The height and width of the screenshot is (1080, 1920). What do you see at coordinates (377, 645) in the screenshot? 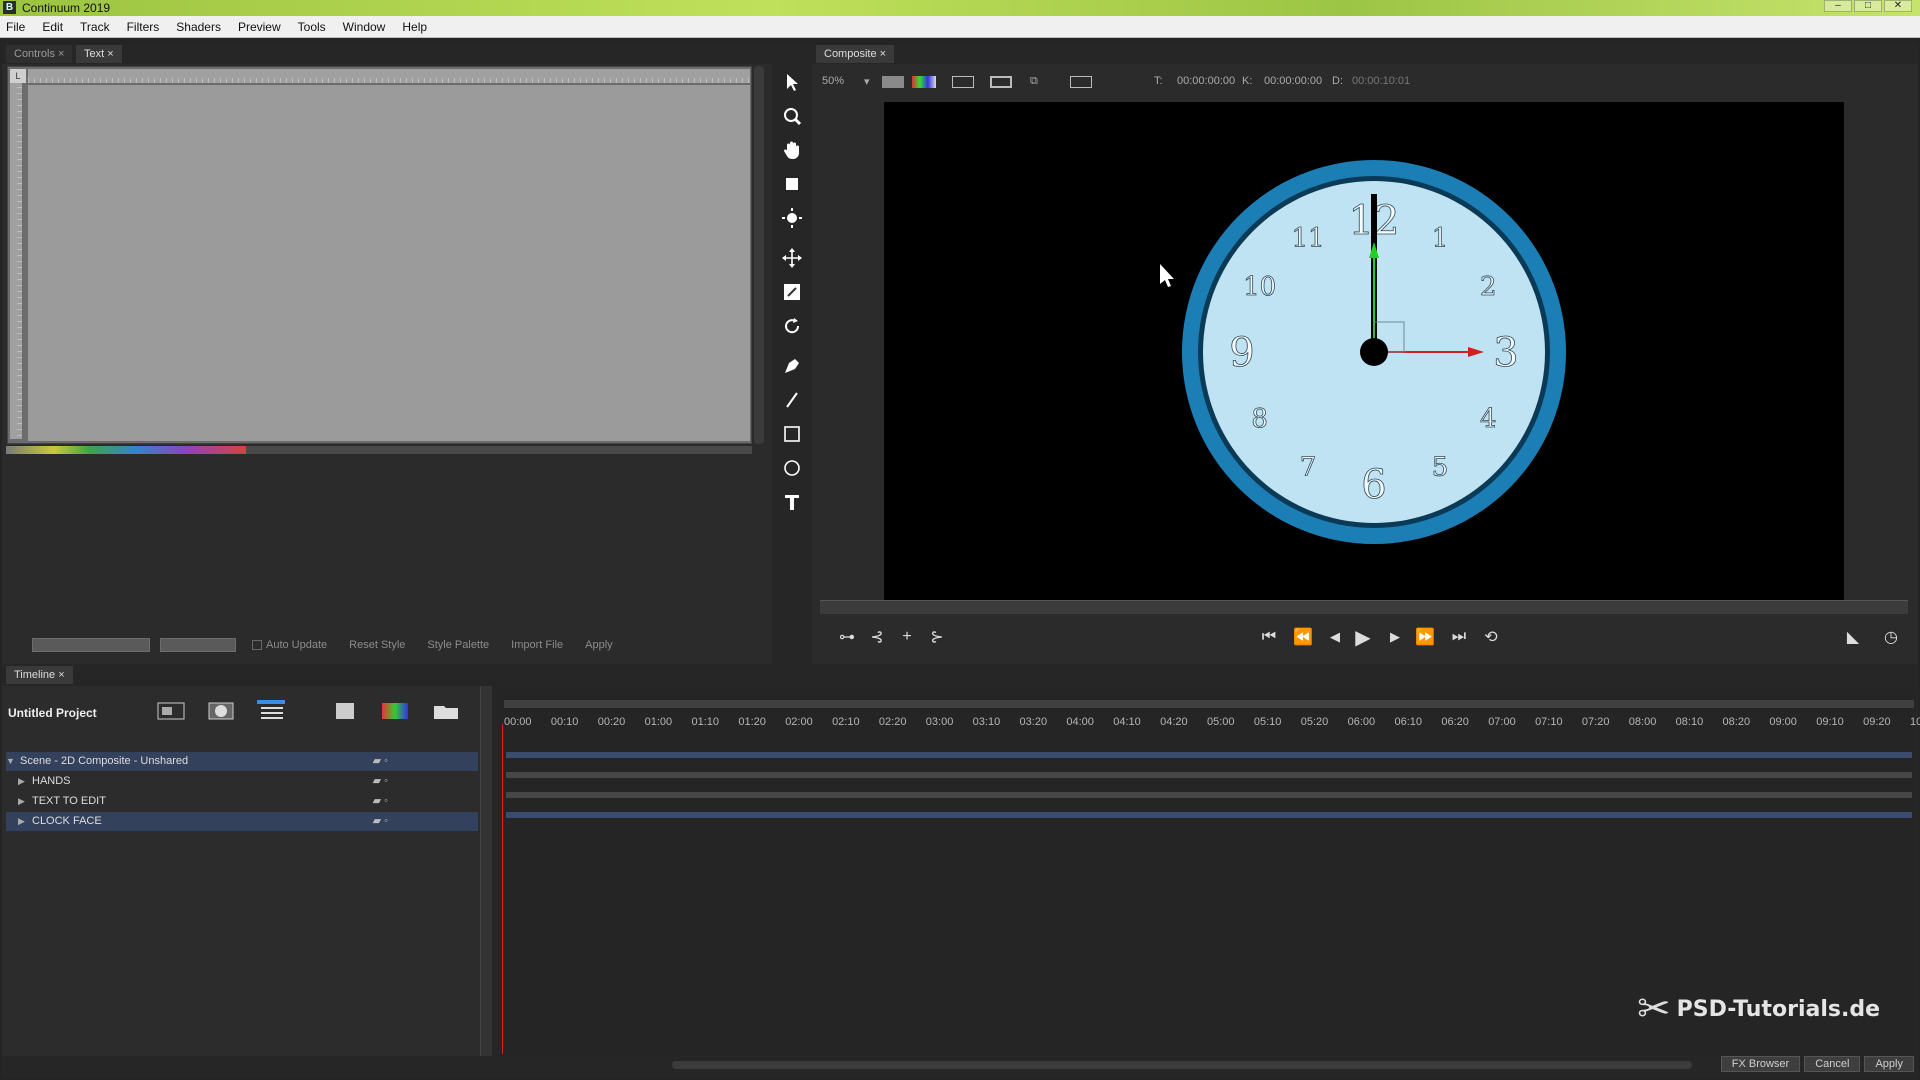
I see `reset-style-button: Reset Style` at bounding box center [377, 645].